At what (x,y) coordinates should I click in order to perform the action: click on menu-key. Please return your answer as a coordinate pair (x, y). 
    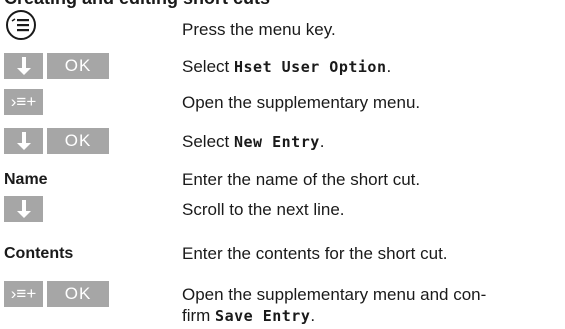
    Looking at the image, I should click on (20, 25).